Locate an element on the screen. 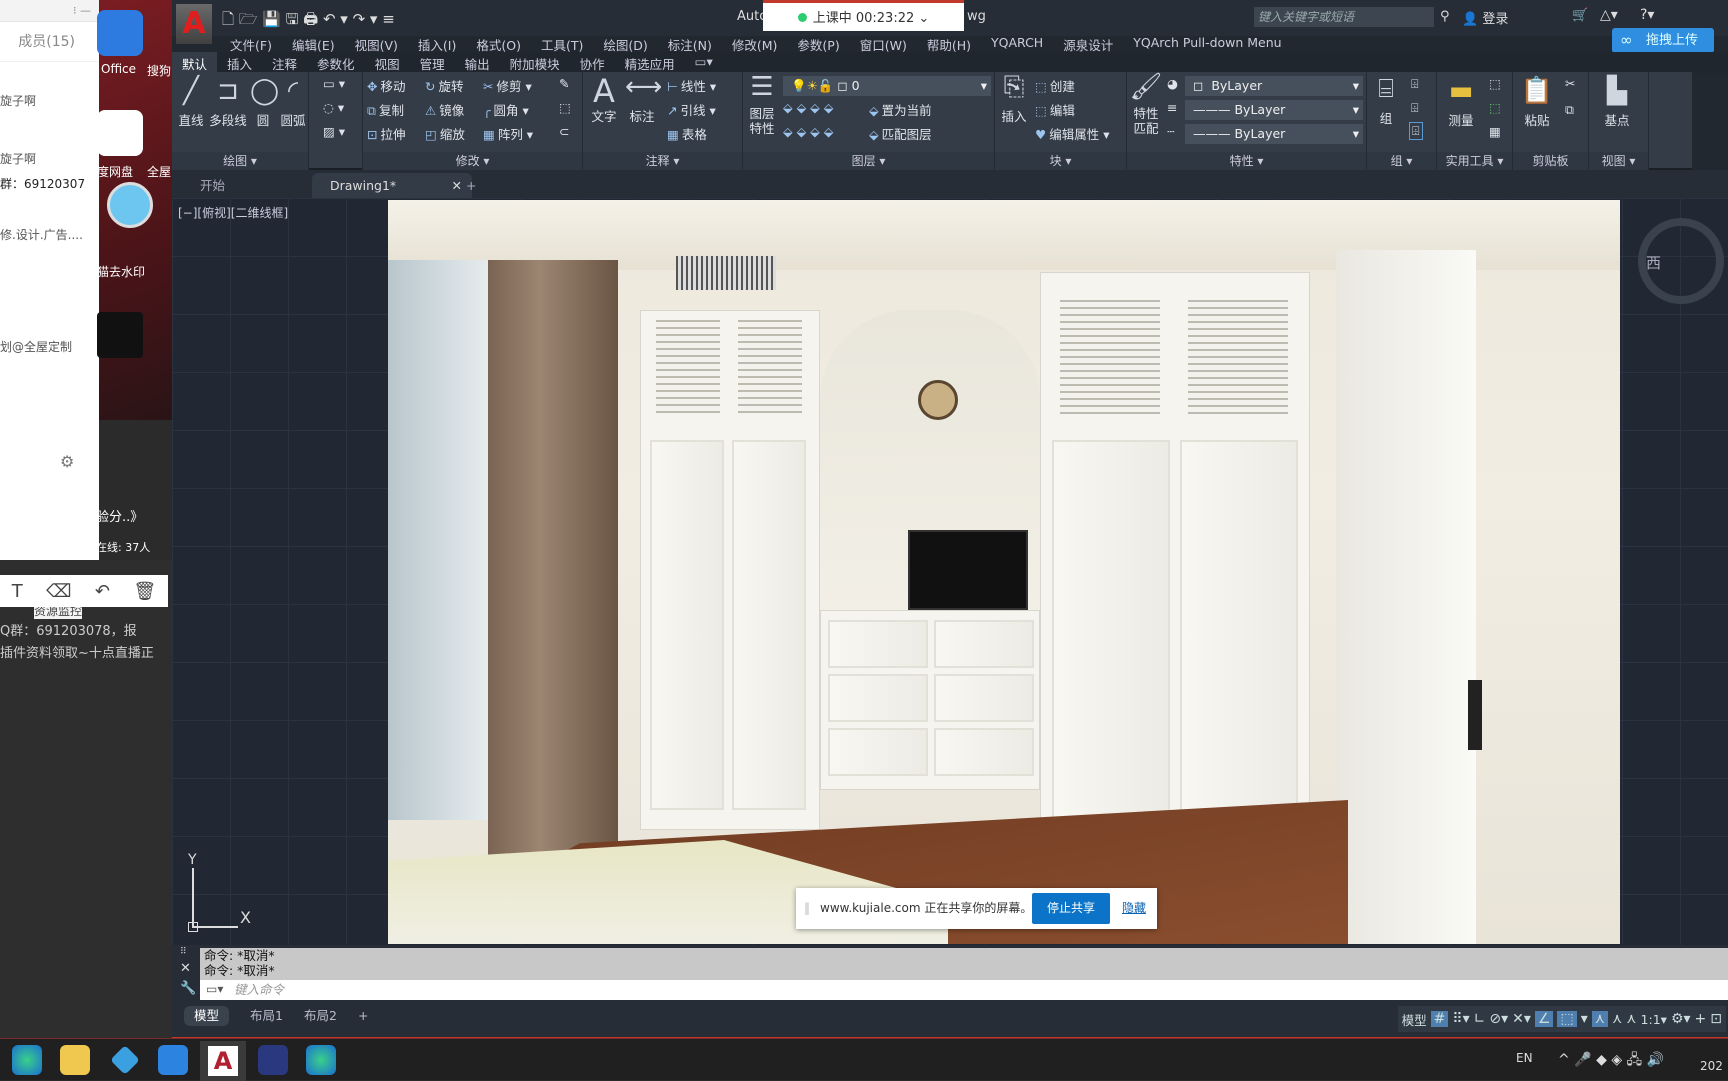 Image resolution: width=1728 pixels, height=1081 pixels. layer-properties-button: ☰ 图层特性 is located at coordinates (762, 104).